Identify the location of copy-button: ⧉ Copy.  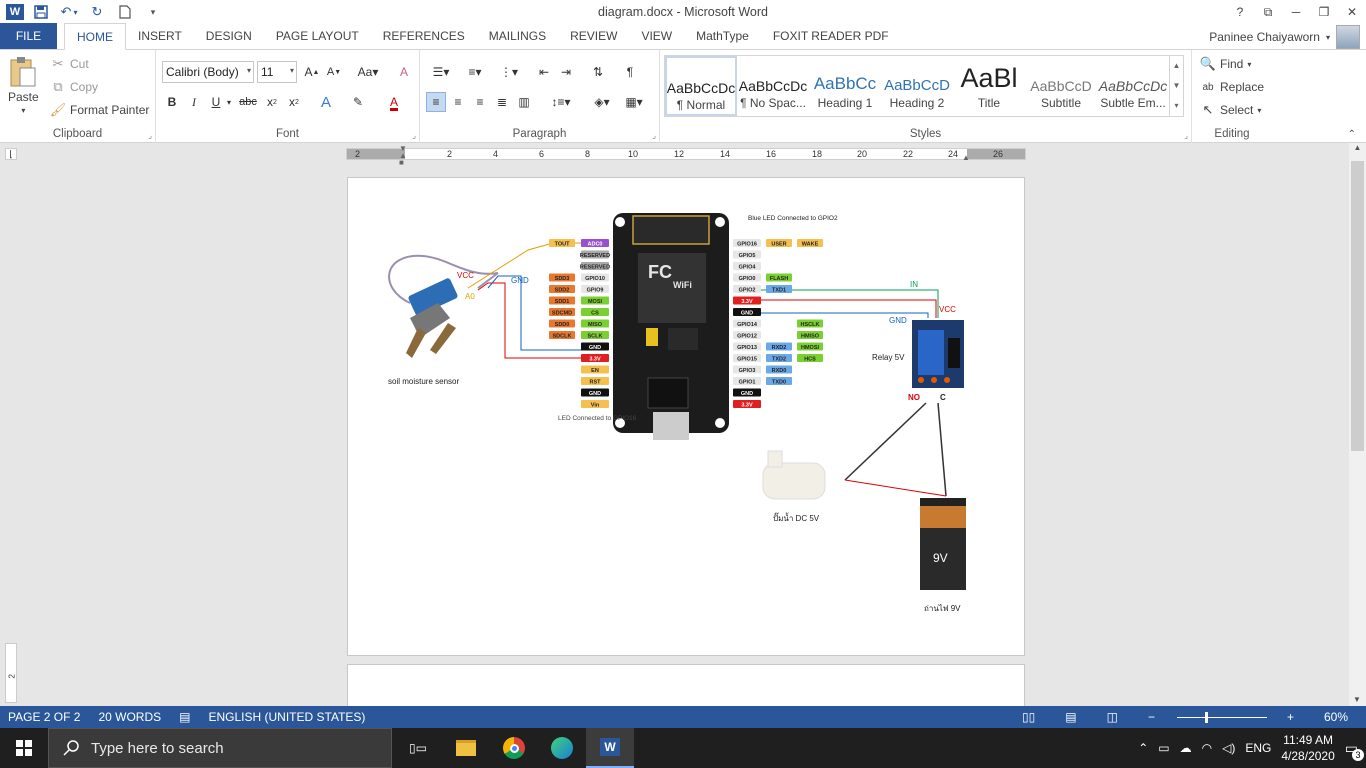
(74, 87).